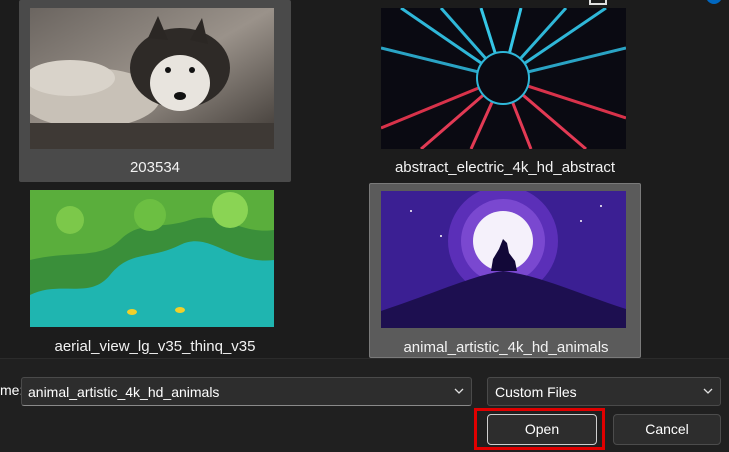 The width and height of the screenshot is (729, 452). Describe the element at coordinates (124, 392) in the screenshot. I see `filename-value: animal_artistic_4k_hd_animals` at that location.